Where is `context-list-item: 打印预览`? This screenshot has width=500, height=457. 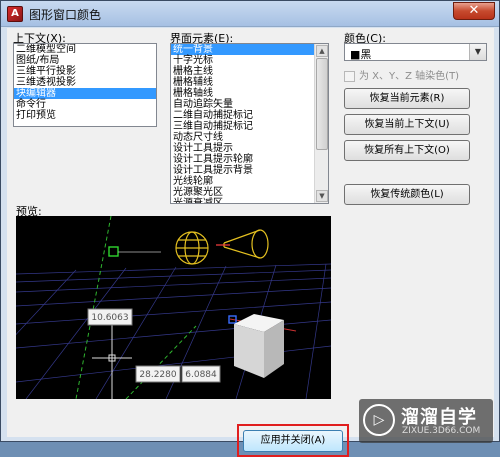 context-list-item: 打印预览 is located at coordinates (85, 115).